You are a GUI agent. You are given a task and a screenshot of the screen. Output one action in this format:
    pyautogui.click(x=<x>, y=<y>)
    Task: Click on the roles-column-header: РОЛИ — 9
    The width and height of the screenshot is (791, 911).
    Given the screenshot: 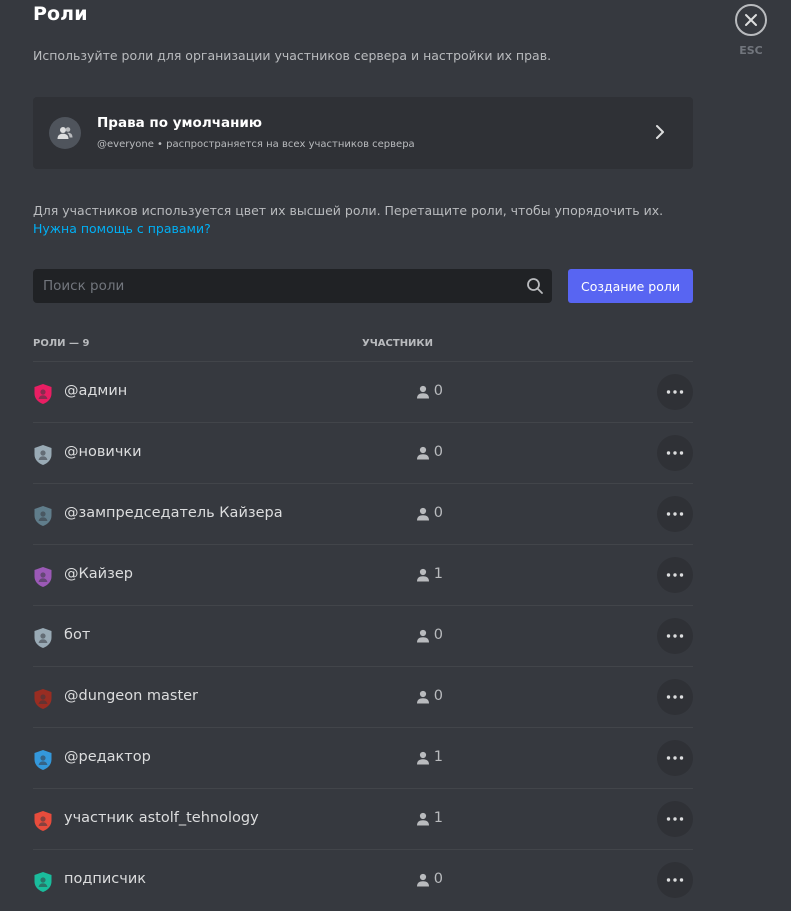 What is the action you would take?
    pyautogui.click(x=61, y=343)
    